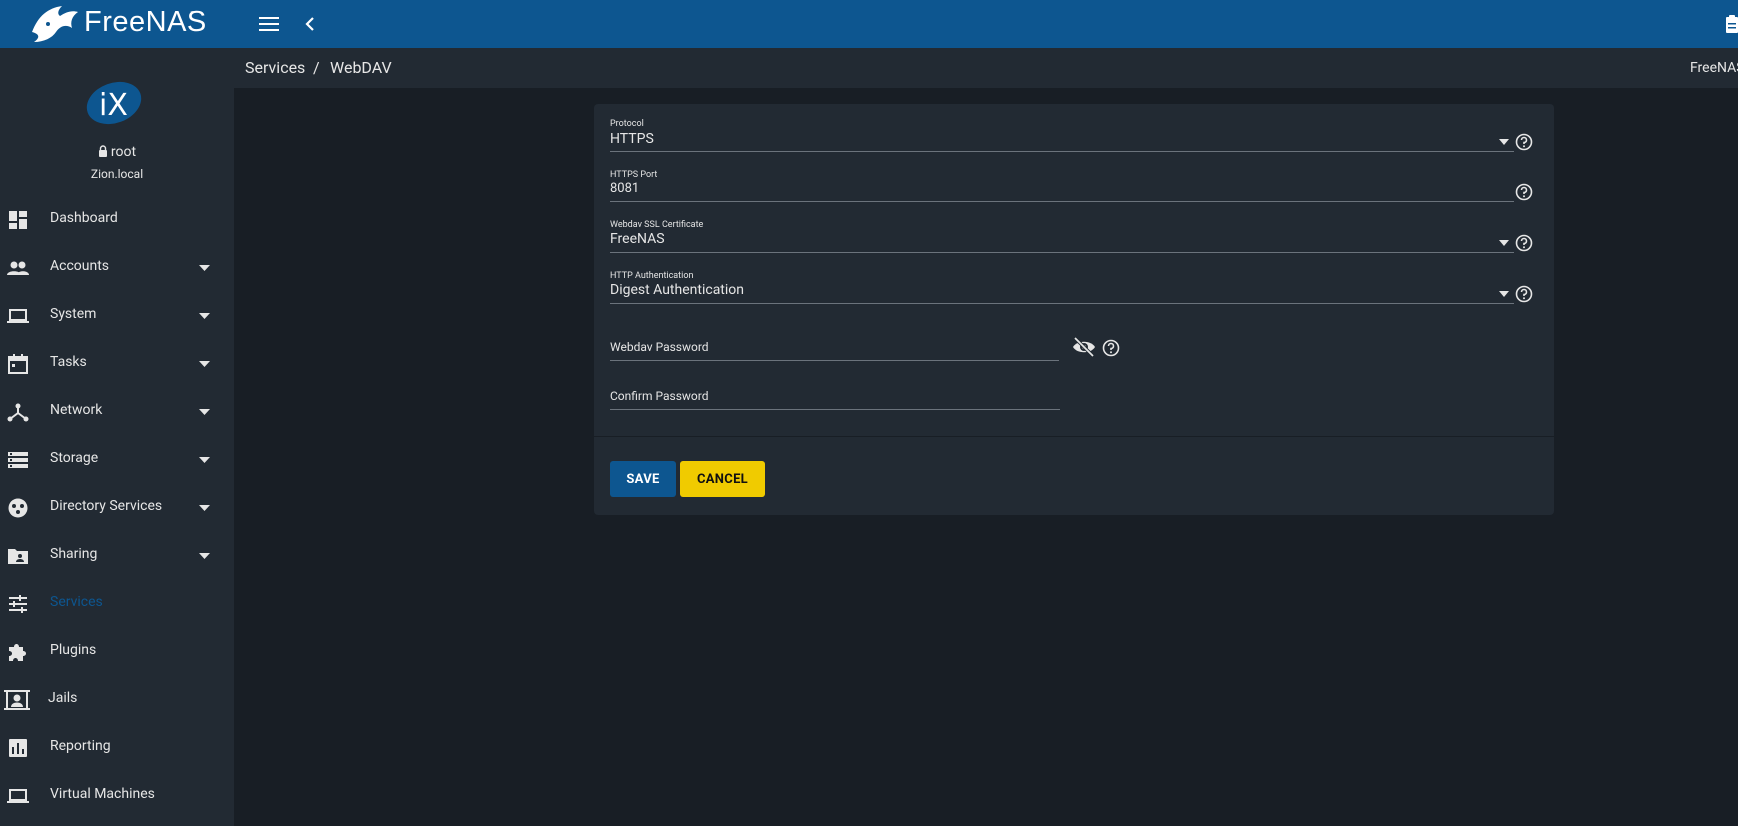 The height and width of the screenshot is (826, 1738). Describe the element at coordinates (659, 347) in the screenshot. I see `webdav-password-placeholder: Webdav Password` at that location.